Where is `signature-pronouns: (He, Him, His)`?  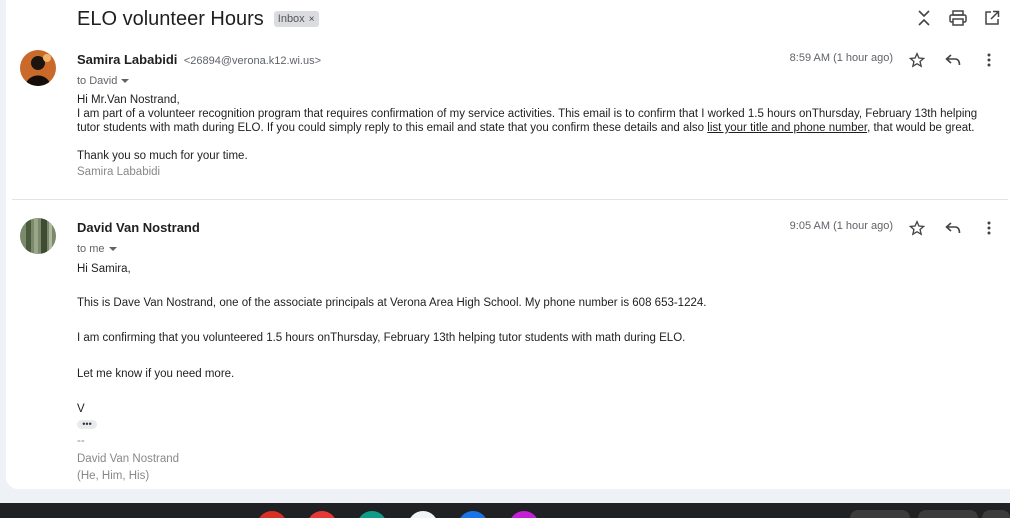
signature-pronouns: (He, Him, His) is located at coordinates (113, 476).